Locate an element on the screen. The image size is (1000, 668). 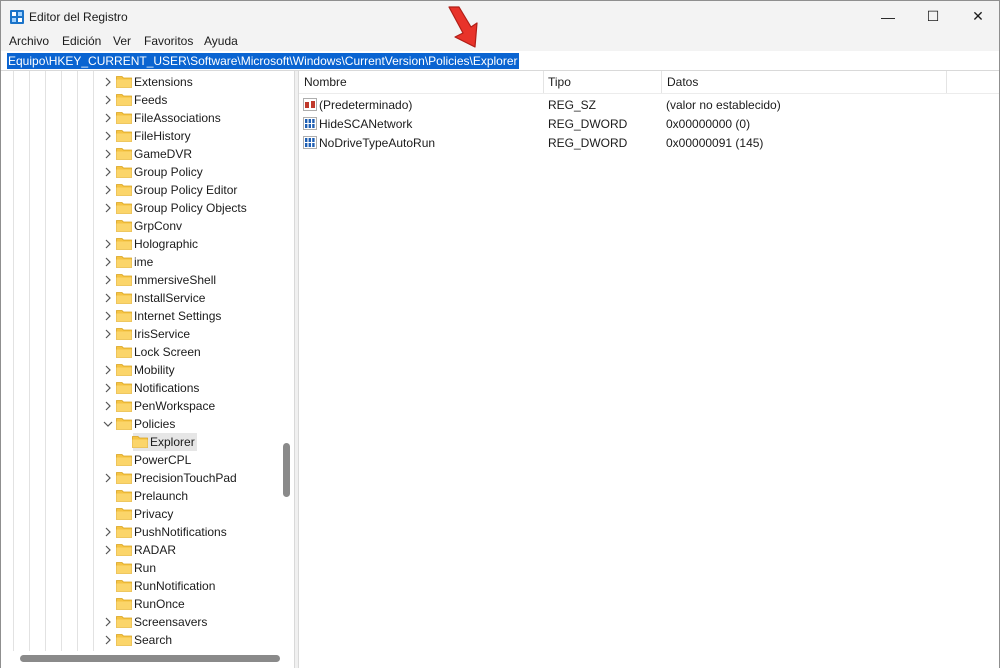
tree-item: RunOnce is located at coordinates (140, 604).